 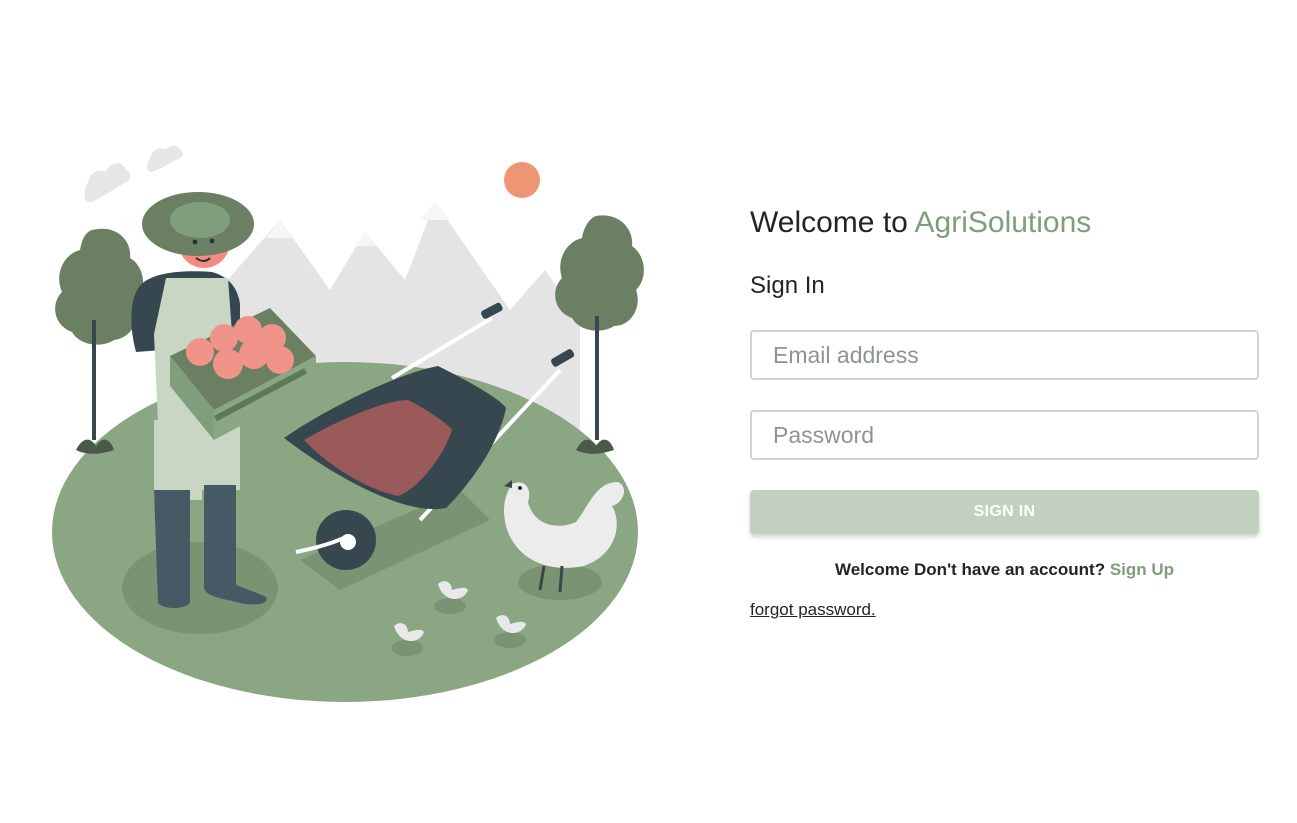 I want to click on forgot-password-link: forgot password., so click(x=813, y=610).